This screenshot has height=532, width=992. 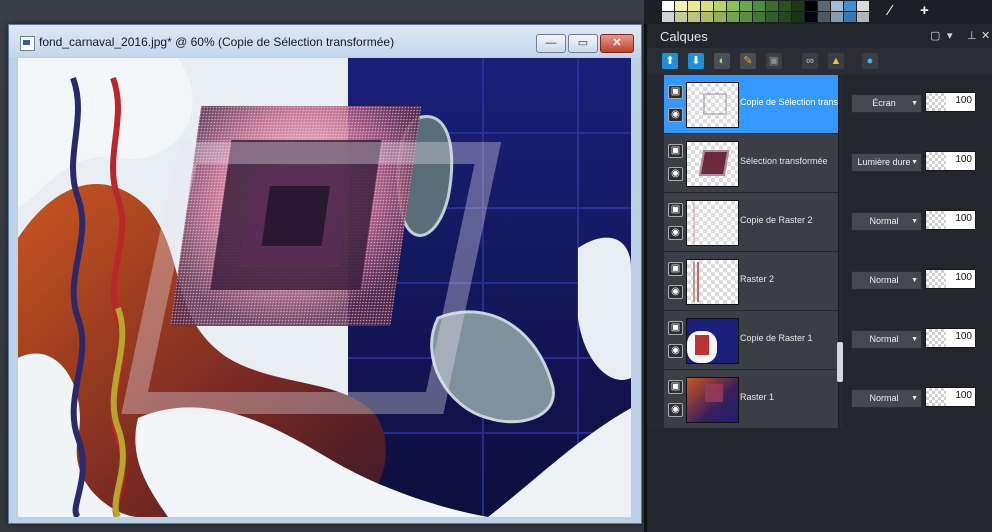 I want to click on pin-icon: ⊥, so click(x=972, y=35).